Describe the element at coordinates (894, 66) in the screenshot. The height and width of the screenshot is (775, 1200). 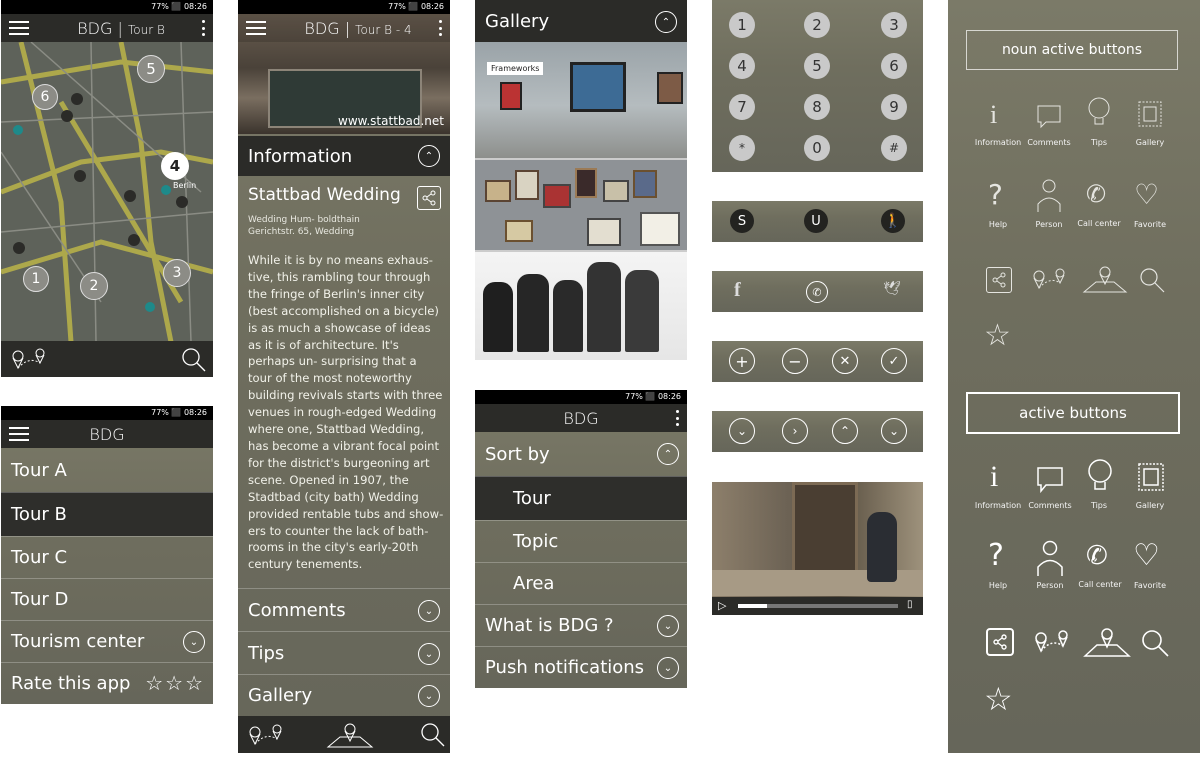
I see `keypad-key: 6` at that location.